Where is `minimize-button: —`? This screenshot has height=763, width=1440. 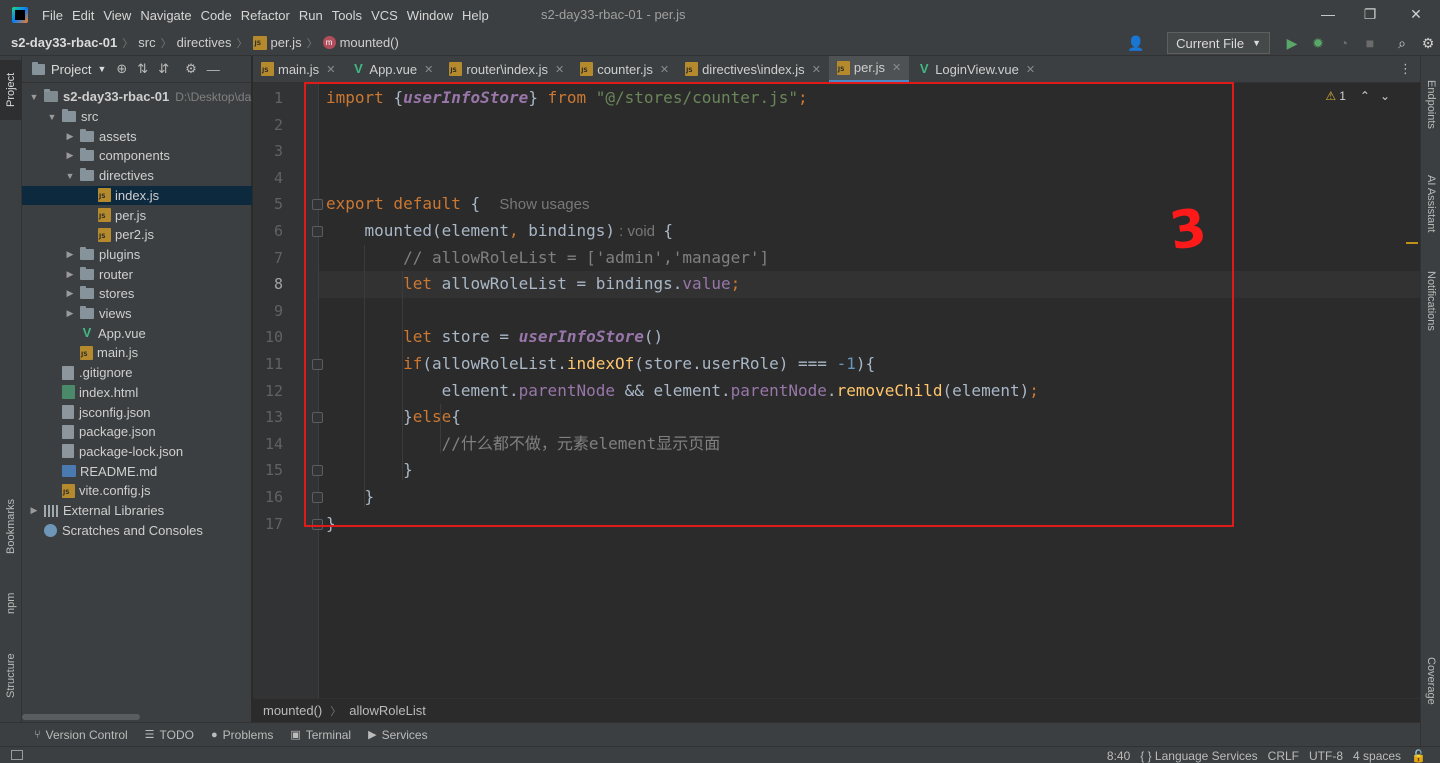
minimize-button: — is located at coordinates (1328, 14).